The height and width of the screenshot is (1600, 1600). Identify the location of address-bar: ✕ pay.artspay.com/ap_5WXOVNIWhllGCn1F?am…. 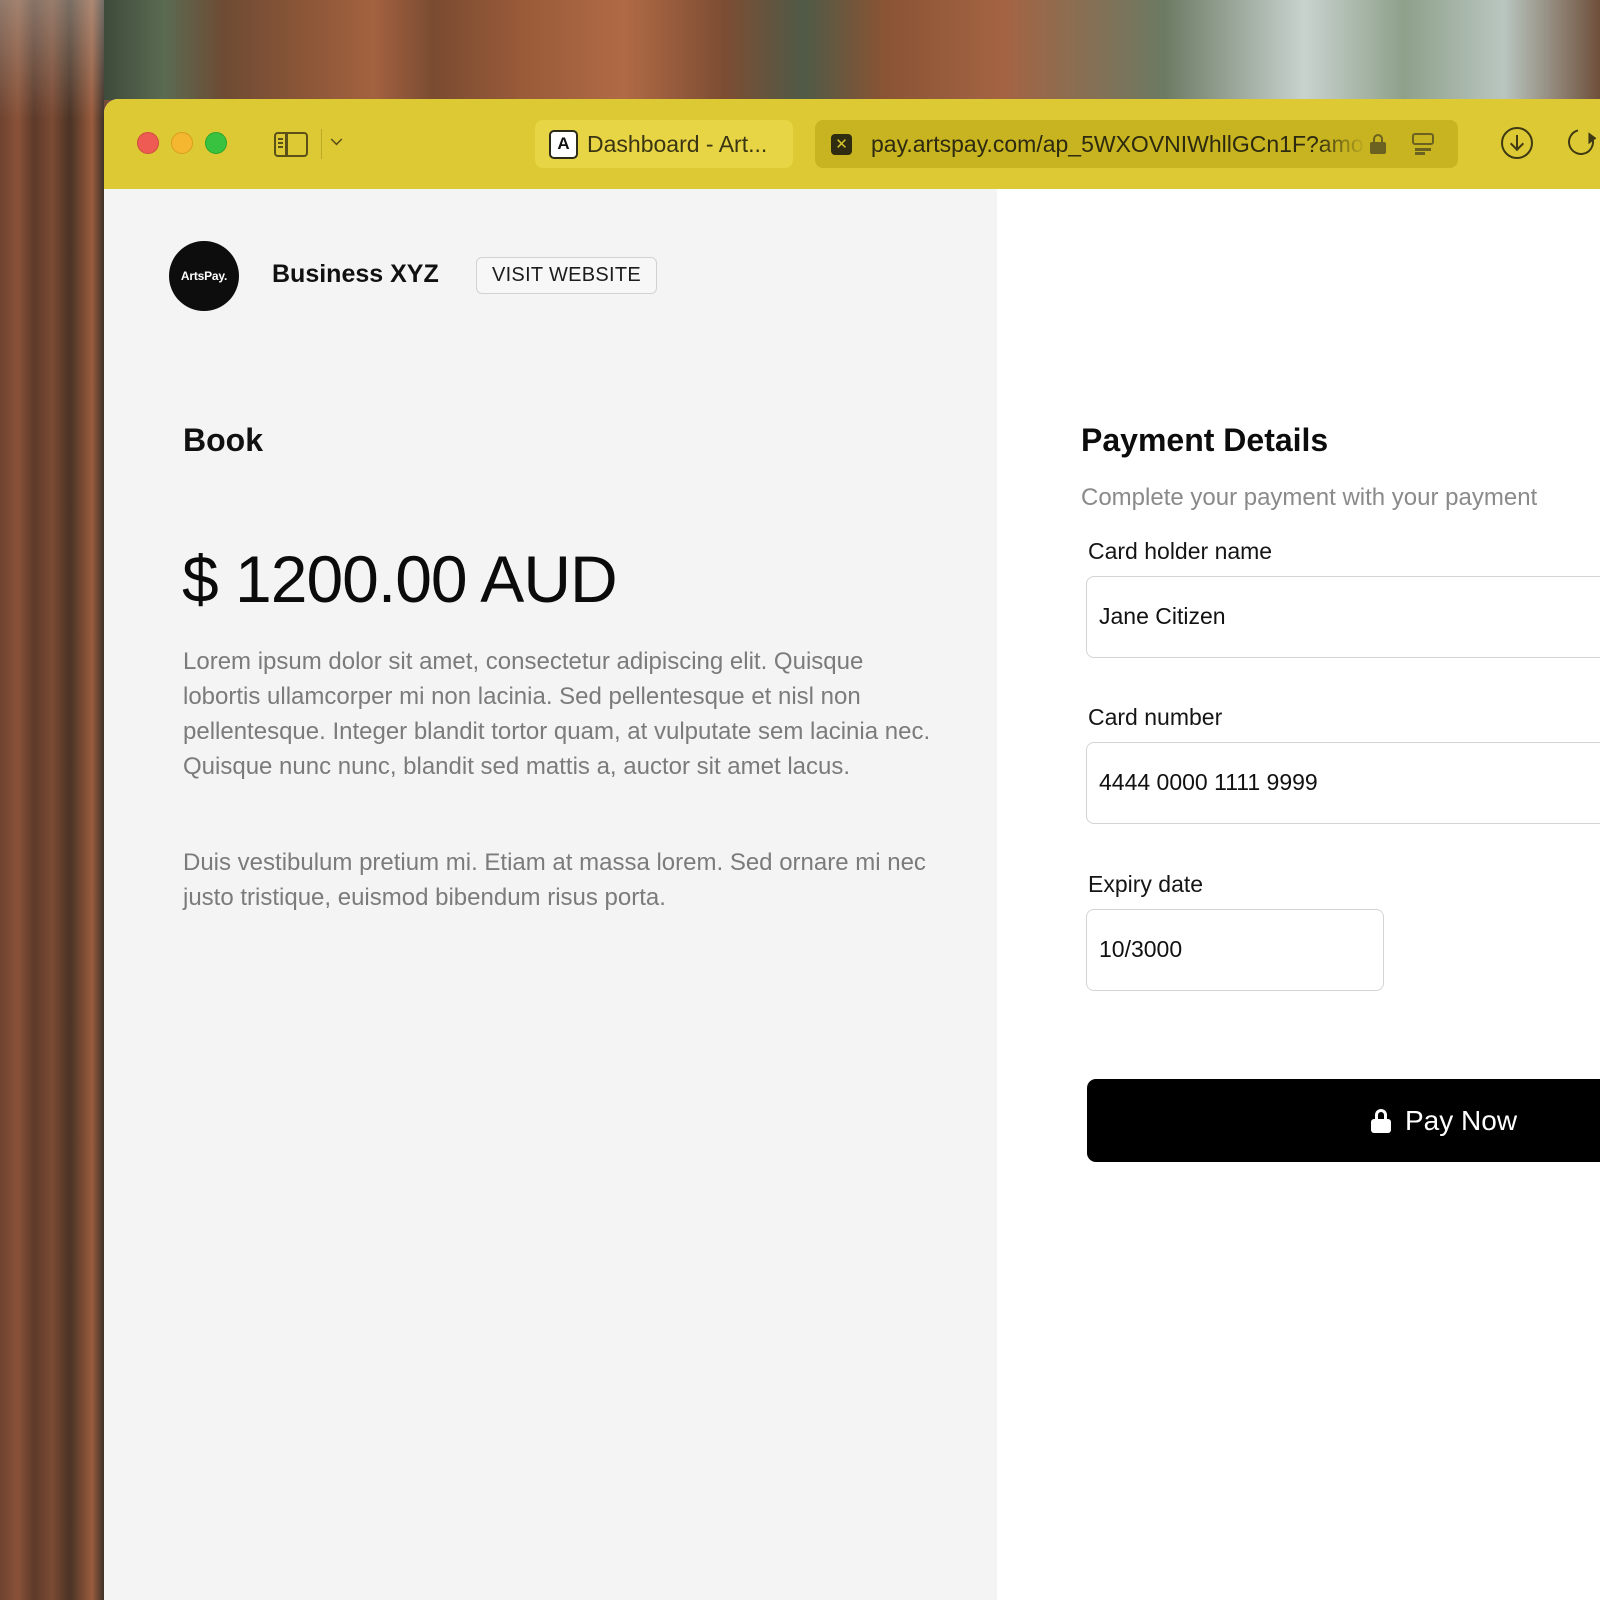
(1136, 144).